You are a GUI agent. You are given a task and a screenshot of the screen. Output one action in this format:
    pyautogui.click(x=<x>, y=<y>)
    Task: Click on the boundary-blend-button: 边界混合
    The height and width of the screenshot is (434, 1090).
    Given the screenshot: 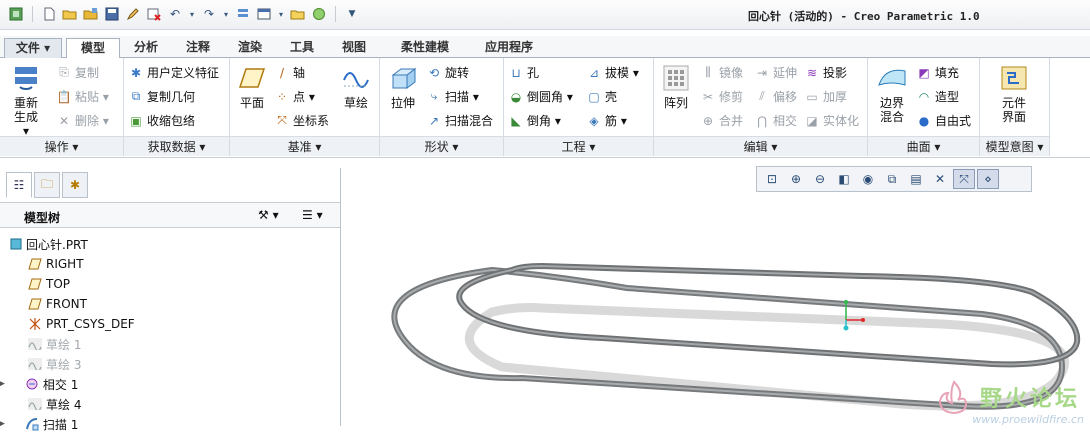 What is the action you would take?
    pyautogui.click(x=892, y=94)
    